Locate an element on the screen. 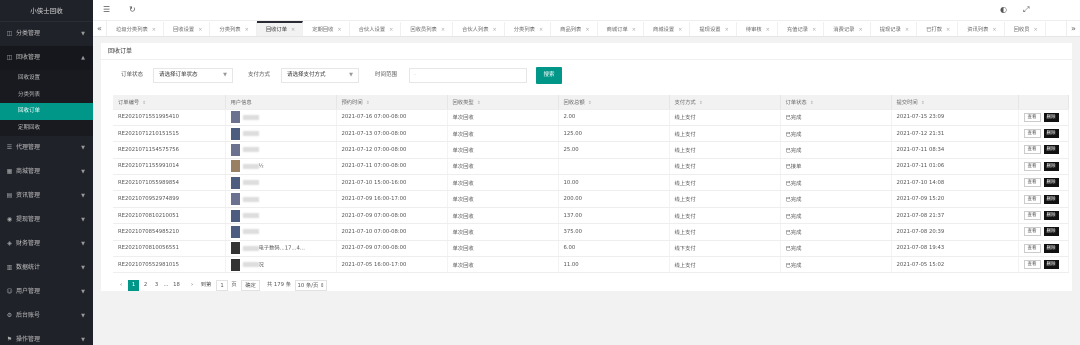 The width and height of the screenshot is (1080, 345). tab-item: 商城订单 × is located at coordinates (621, 29).